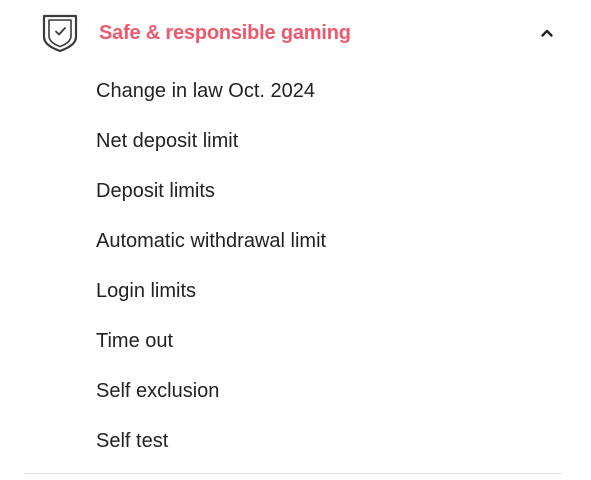  What do you see at coordinates (316, 445) in the screenshot?
I see `menu-item-self-test: Self test` at bounding box center [316, 445].